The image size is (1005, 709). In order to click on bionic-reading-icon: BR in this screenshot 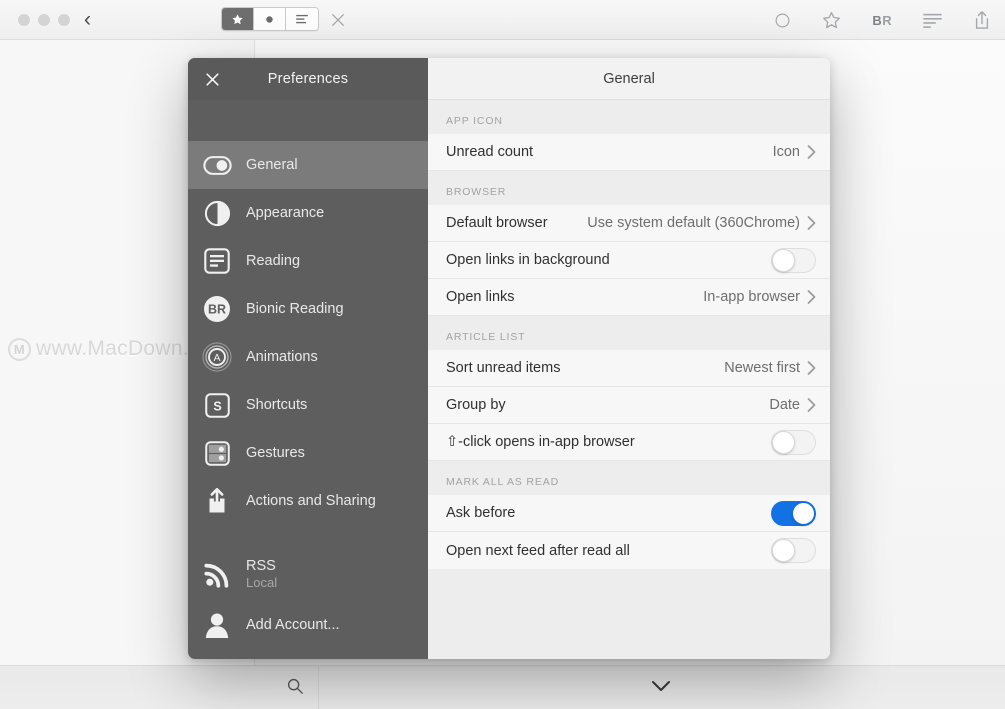, I will do `click(882, 20)`.